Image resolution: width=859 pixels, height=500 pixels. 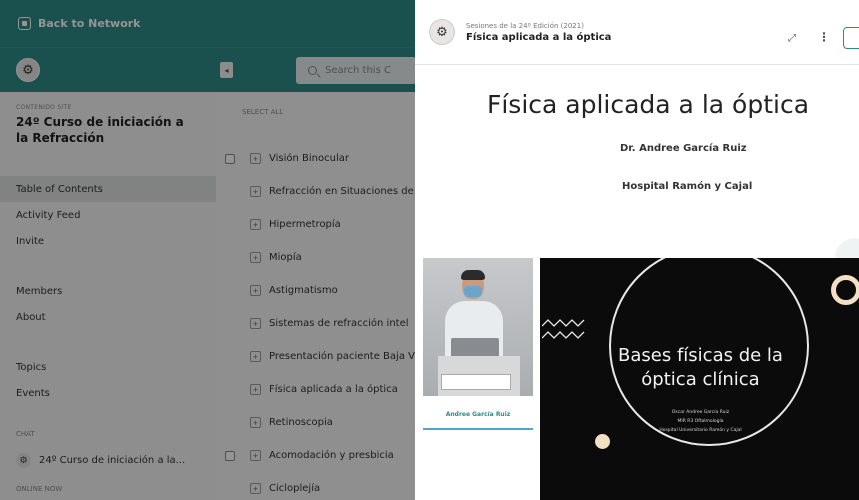 I want to click on credit-line: MIR R3 Oftalmología, so click(x=700, y=421).